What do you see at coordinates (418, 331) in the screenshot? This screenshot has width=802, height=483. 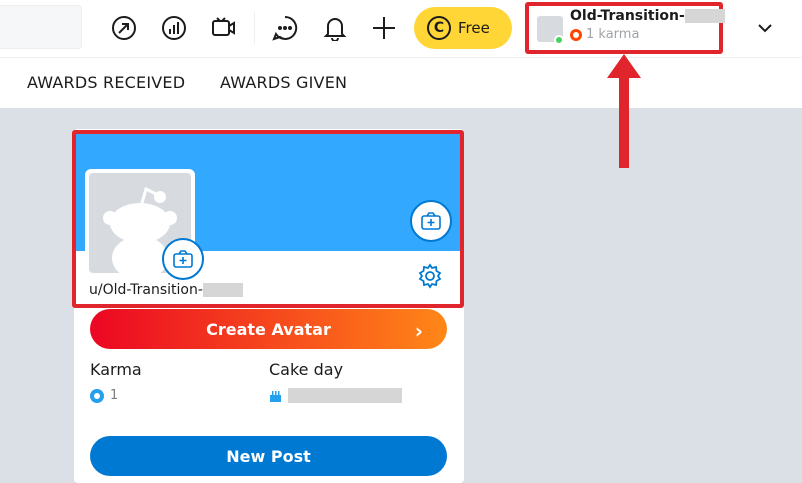 I see `chevron-right-icon: ›` at bounding box center [418, 331].